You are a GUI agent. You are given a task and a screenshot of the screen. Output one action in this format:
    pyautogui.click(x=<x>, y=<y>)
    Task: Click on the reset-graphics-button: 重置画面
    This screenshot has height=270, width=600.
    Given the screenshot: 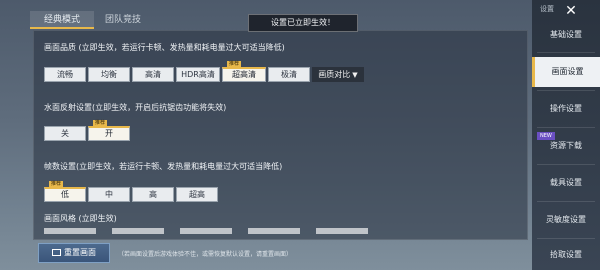 What is the action you would take?
    pyautogui.click(x=74, y=253)
    